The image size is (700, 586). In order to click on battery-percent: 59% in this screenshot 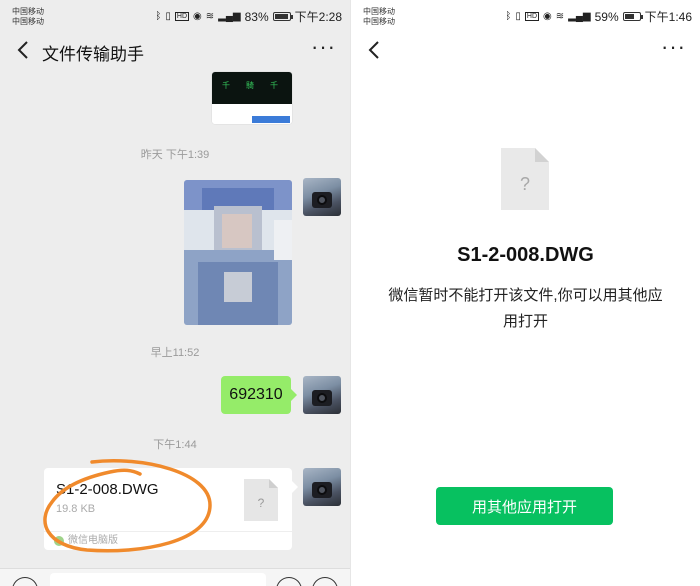, I will do `click(606, 16)`.